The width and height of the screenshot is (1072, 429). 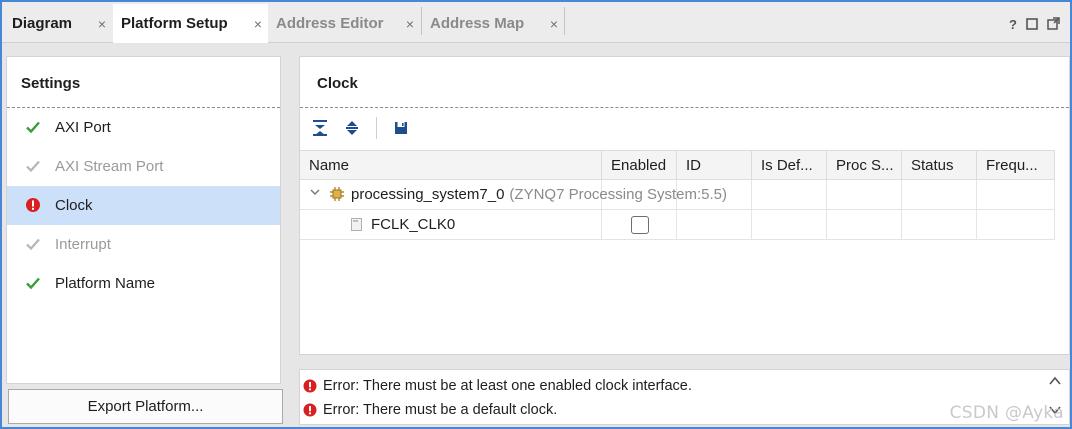 I want to click on tab-address-map: Address Map ×, so click(x=493, y=23).